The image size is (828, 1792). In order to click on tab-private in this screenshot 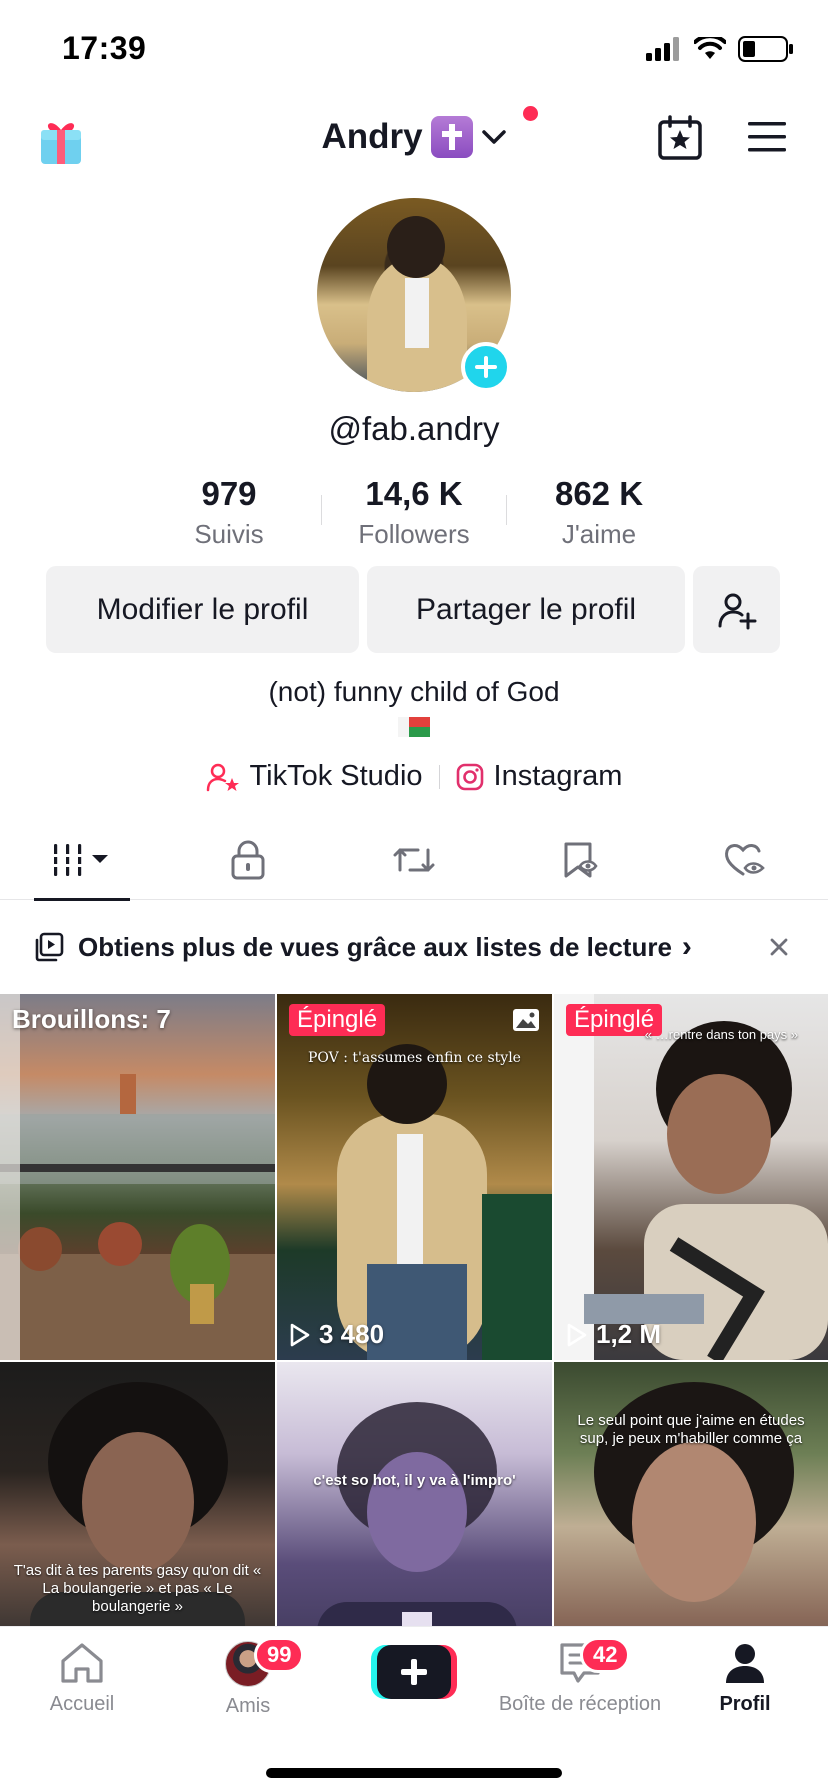, I will do `click(249, 860)`.